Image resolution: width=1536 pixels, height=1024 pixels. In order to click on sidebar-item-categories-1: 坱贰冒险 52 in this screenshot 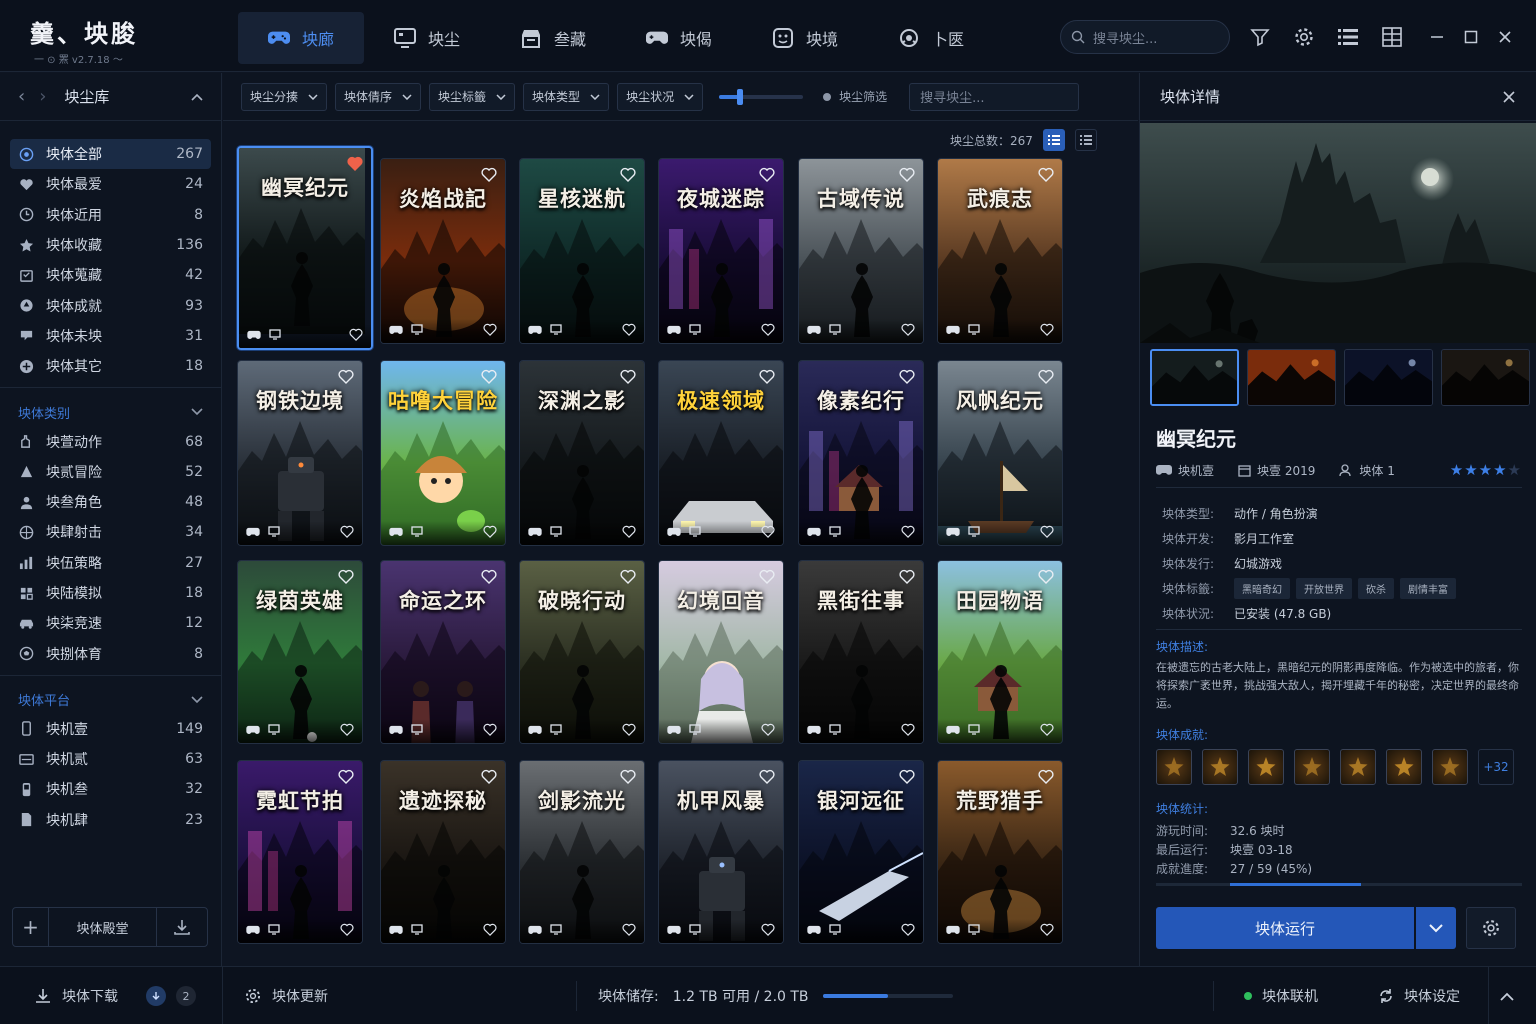, I will do `click(110, 472)`.